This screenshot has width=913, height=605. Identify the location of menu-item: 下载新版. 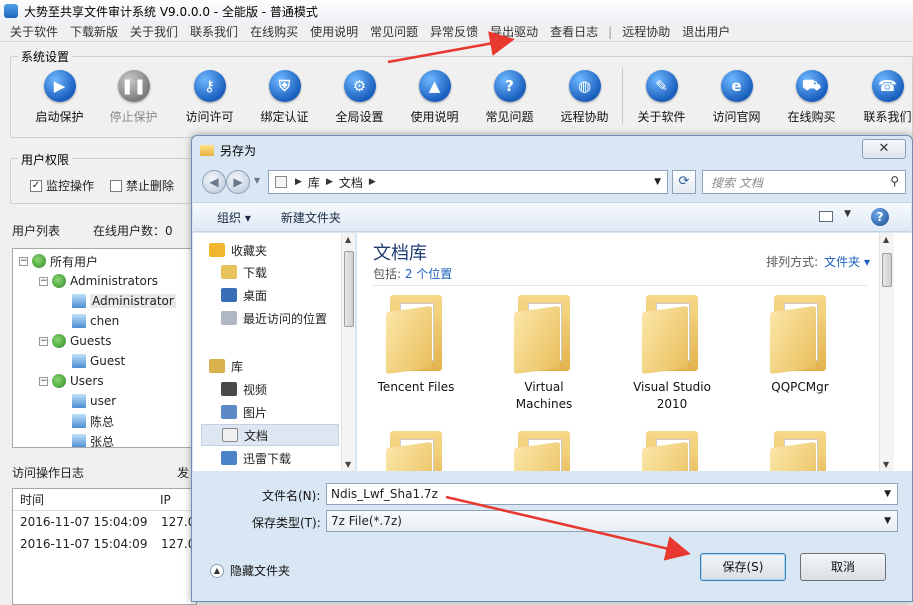
(94, 31).